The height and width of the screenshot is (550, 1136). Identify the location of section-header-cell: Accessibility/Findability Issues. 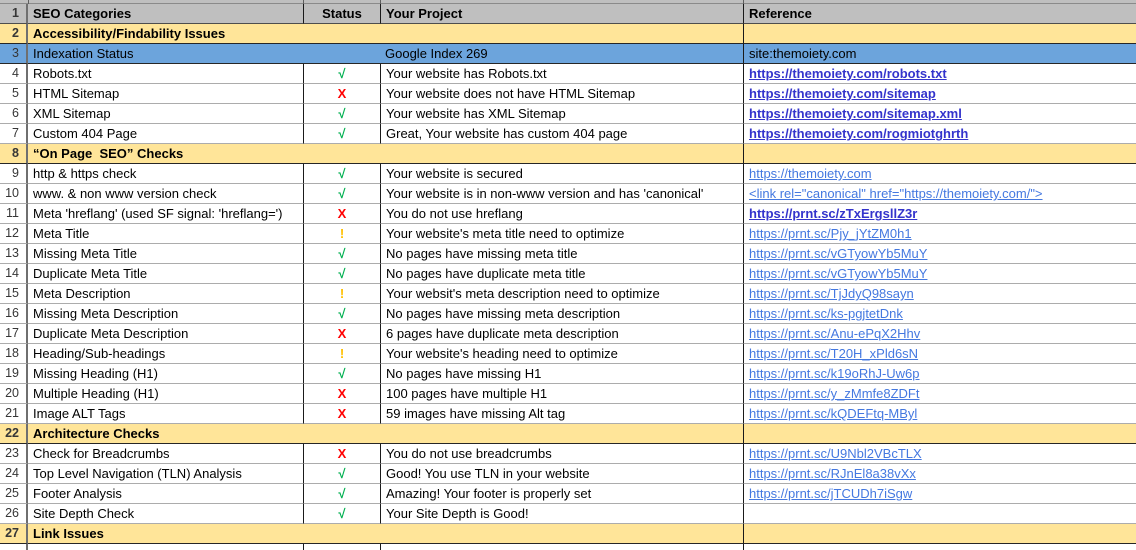
(385, 34).